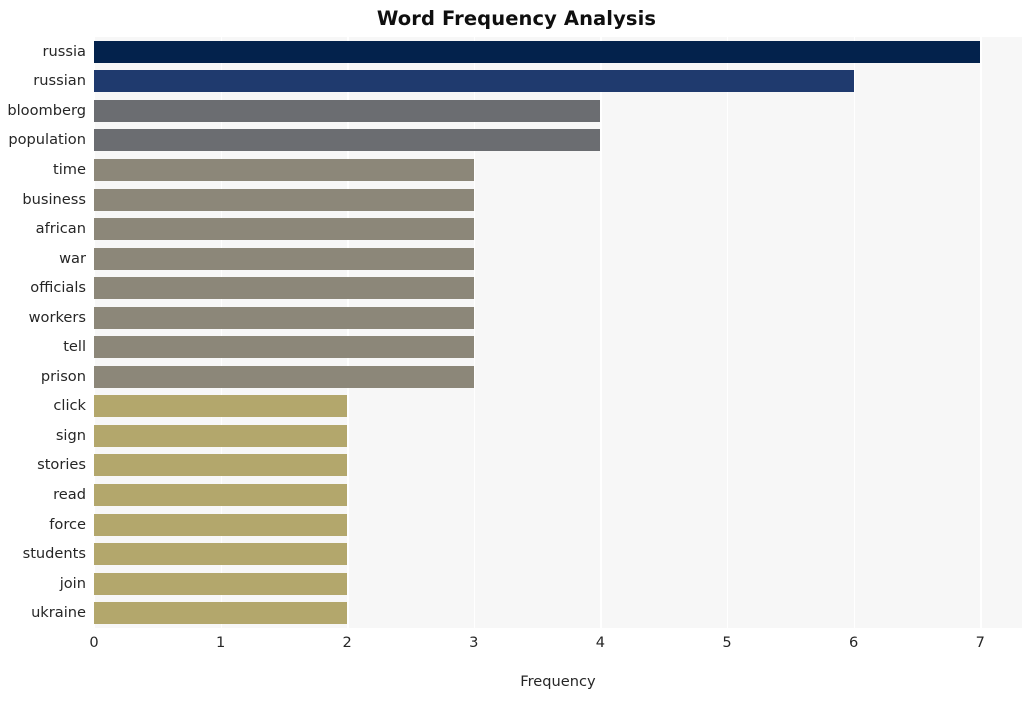  What do you see at coordinates (64, 51) in the screenshot?
I see `y-tick-label-russia: russia` at bounding box center [64, 51].